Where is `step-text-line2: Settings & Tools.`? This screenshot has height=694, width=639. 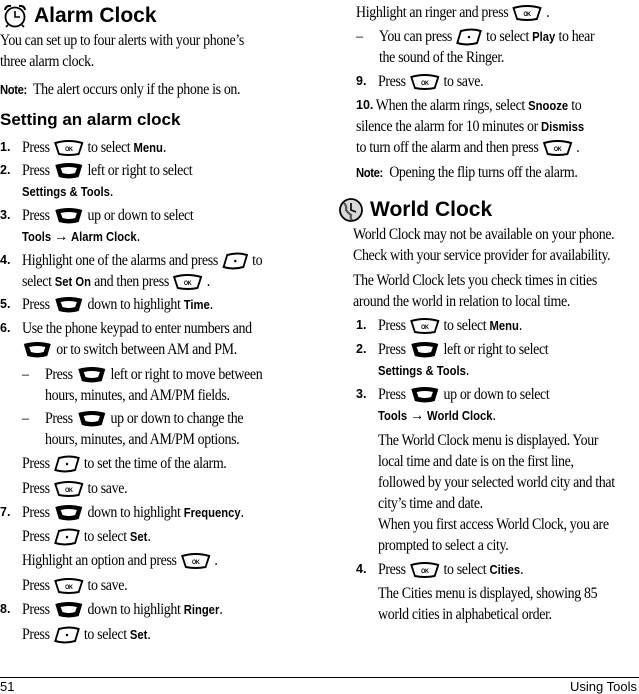 step-text-line2: Settings & Tools. is located at coordinates (67, 192).